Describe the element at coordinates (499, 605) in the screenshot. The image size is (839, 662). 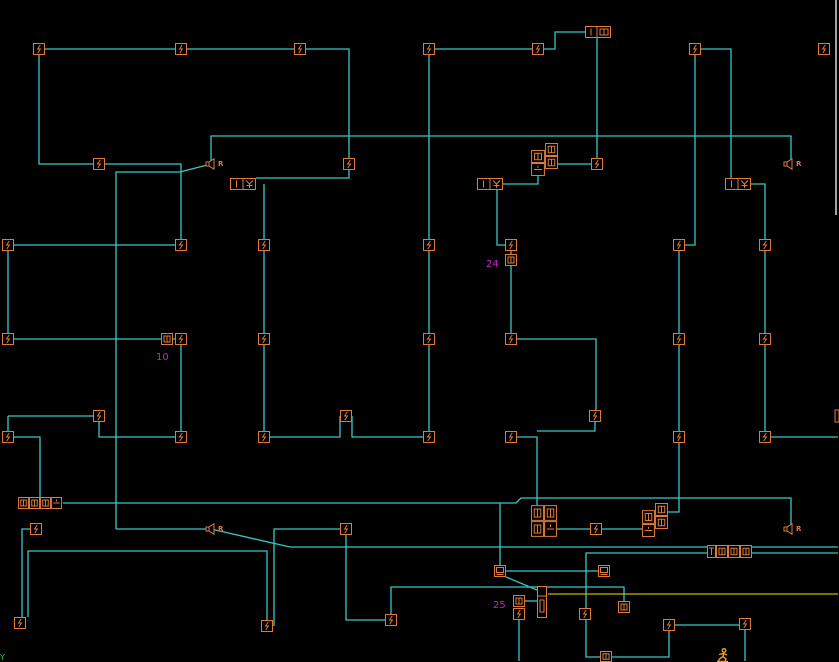
I see `zone-label-25: 25` at that location.